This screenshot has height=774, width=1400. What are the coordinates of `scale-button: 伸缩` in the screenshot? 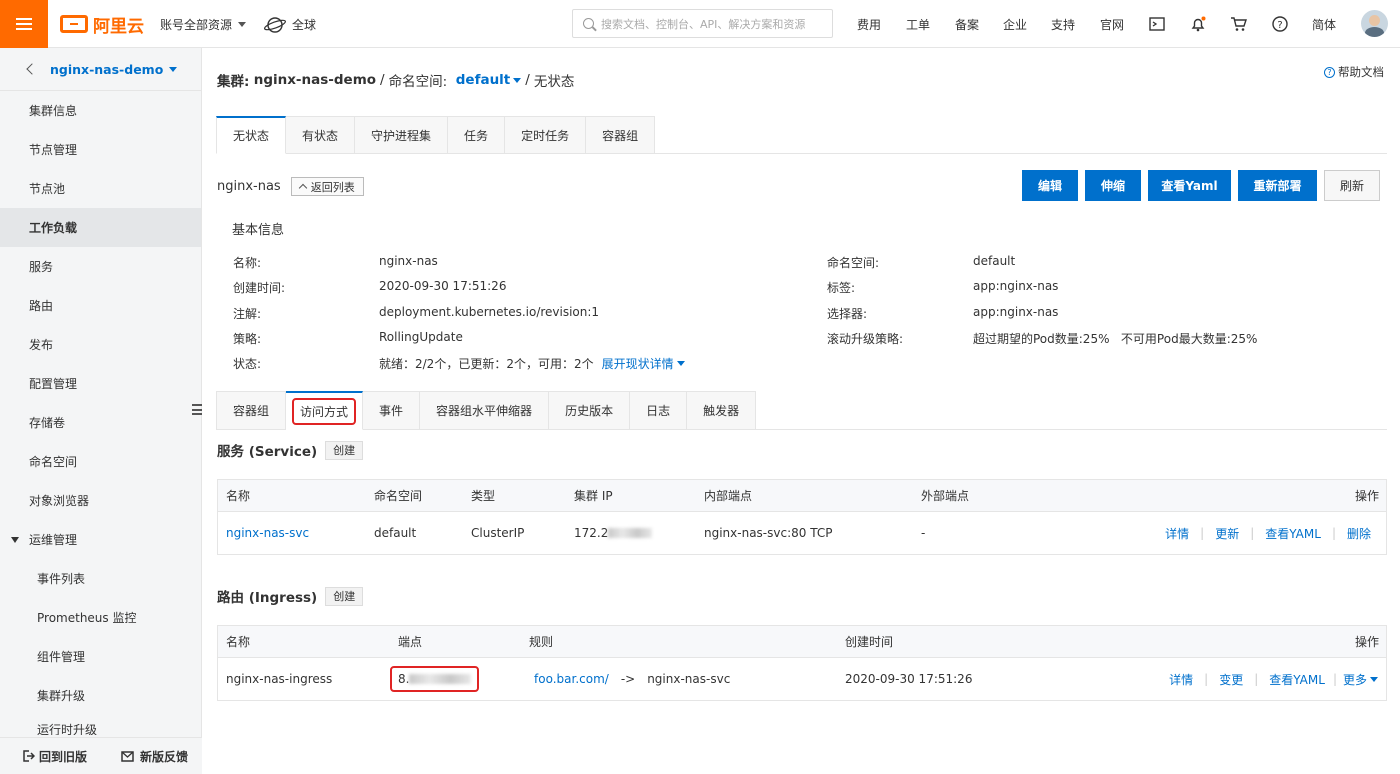 It's located at (1113, 185).